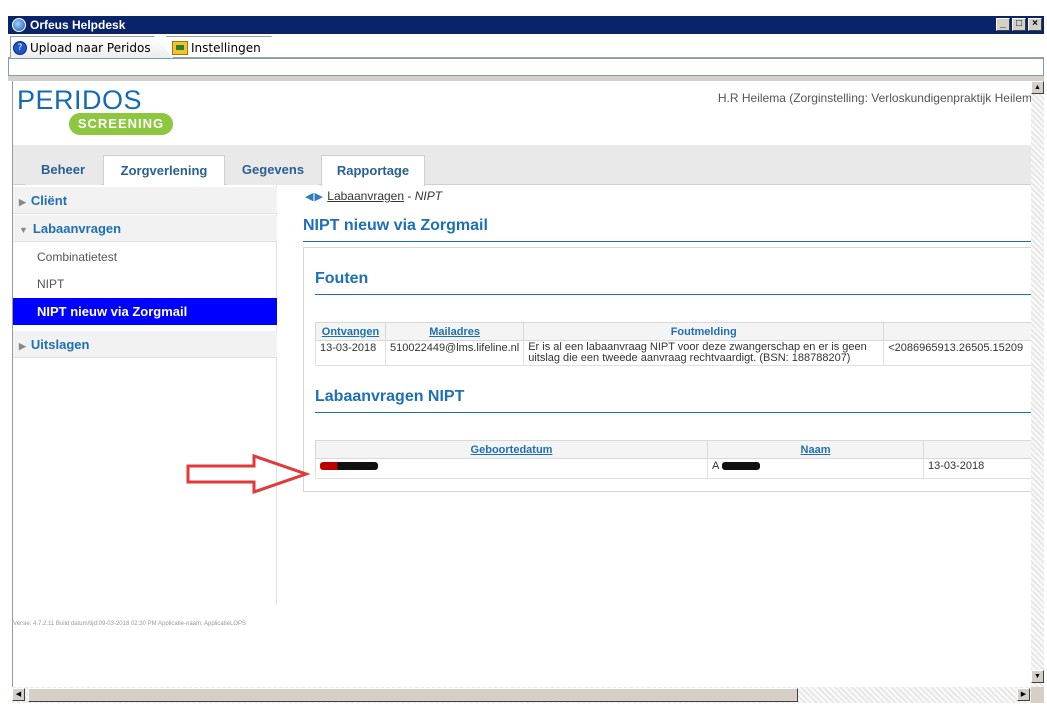 The width and height of the screenshot is (1047, 713). Describe the element at coordinates (63, 170) in the screenshot. I see `tab-beheer: Beheer` at that location.